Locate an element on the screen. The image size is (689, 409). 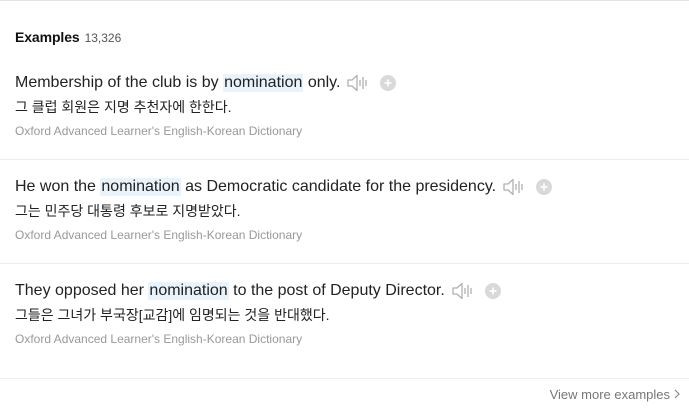
example-translation: 그들은 그녀가 부국장[교감]에 임명되는 것을 반대했다. is located at coordinates (172, 315).